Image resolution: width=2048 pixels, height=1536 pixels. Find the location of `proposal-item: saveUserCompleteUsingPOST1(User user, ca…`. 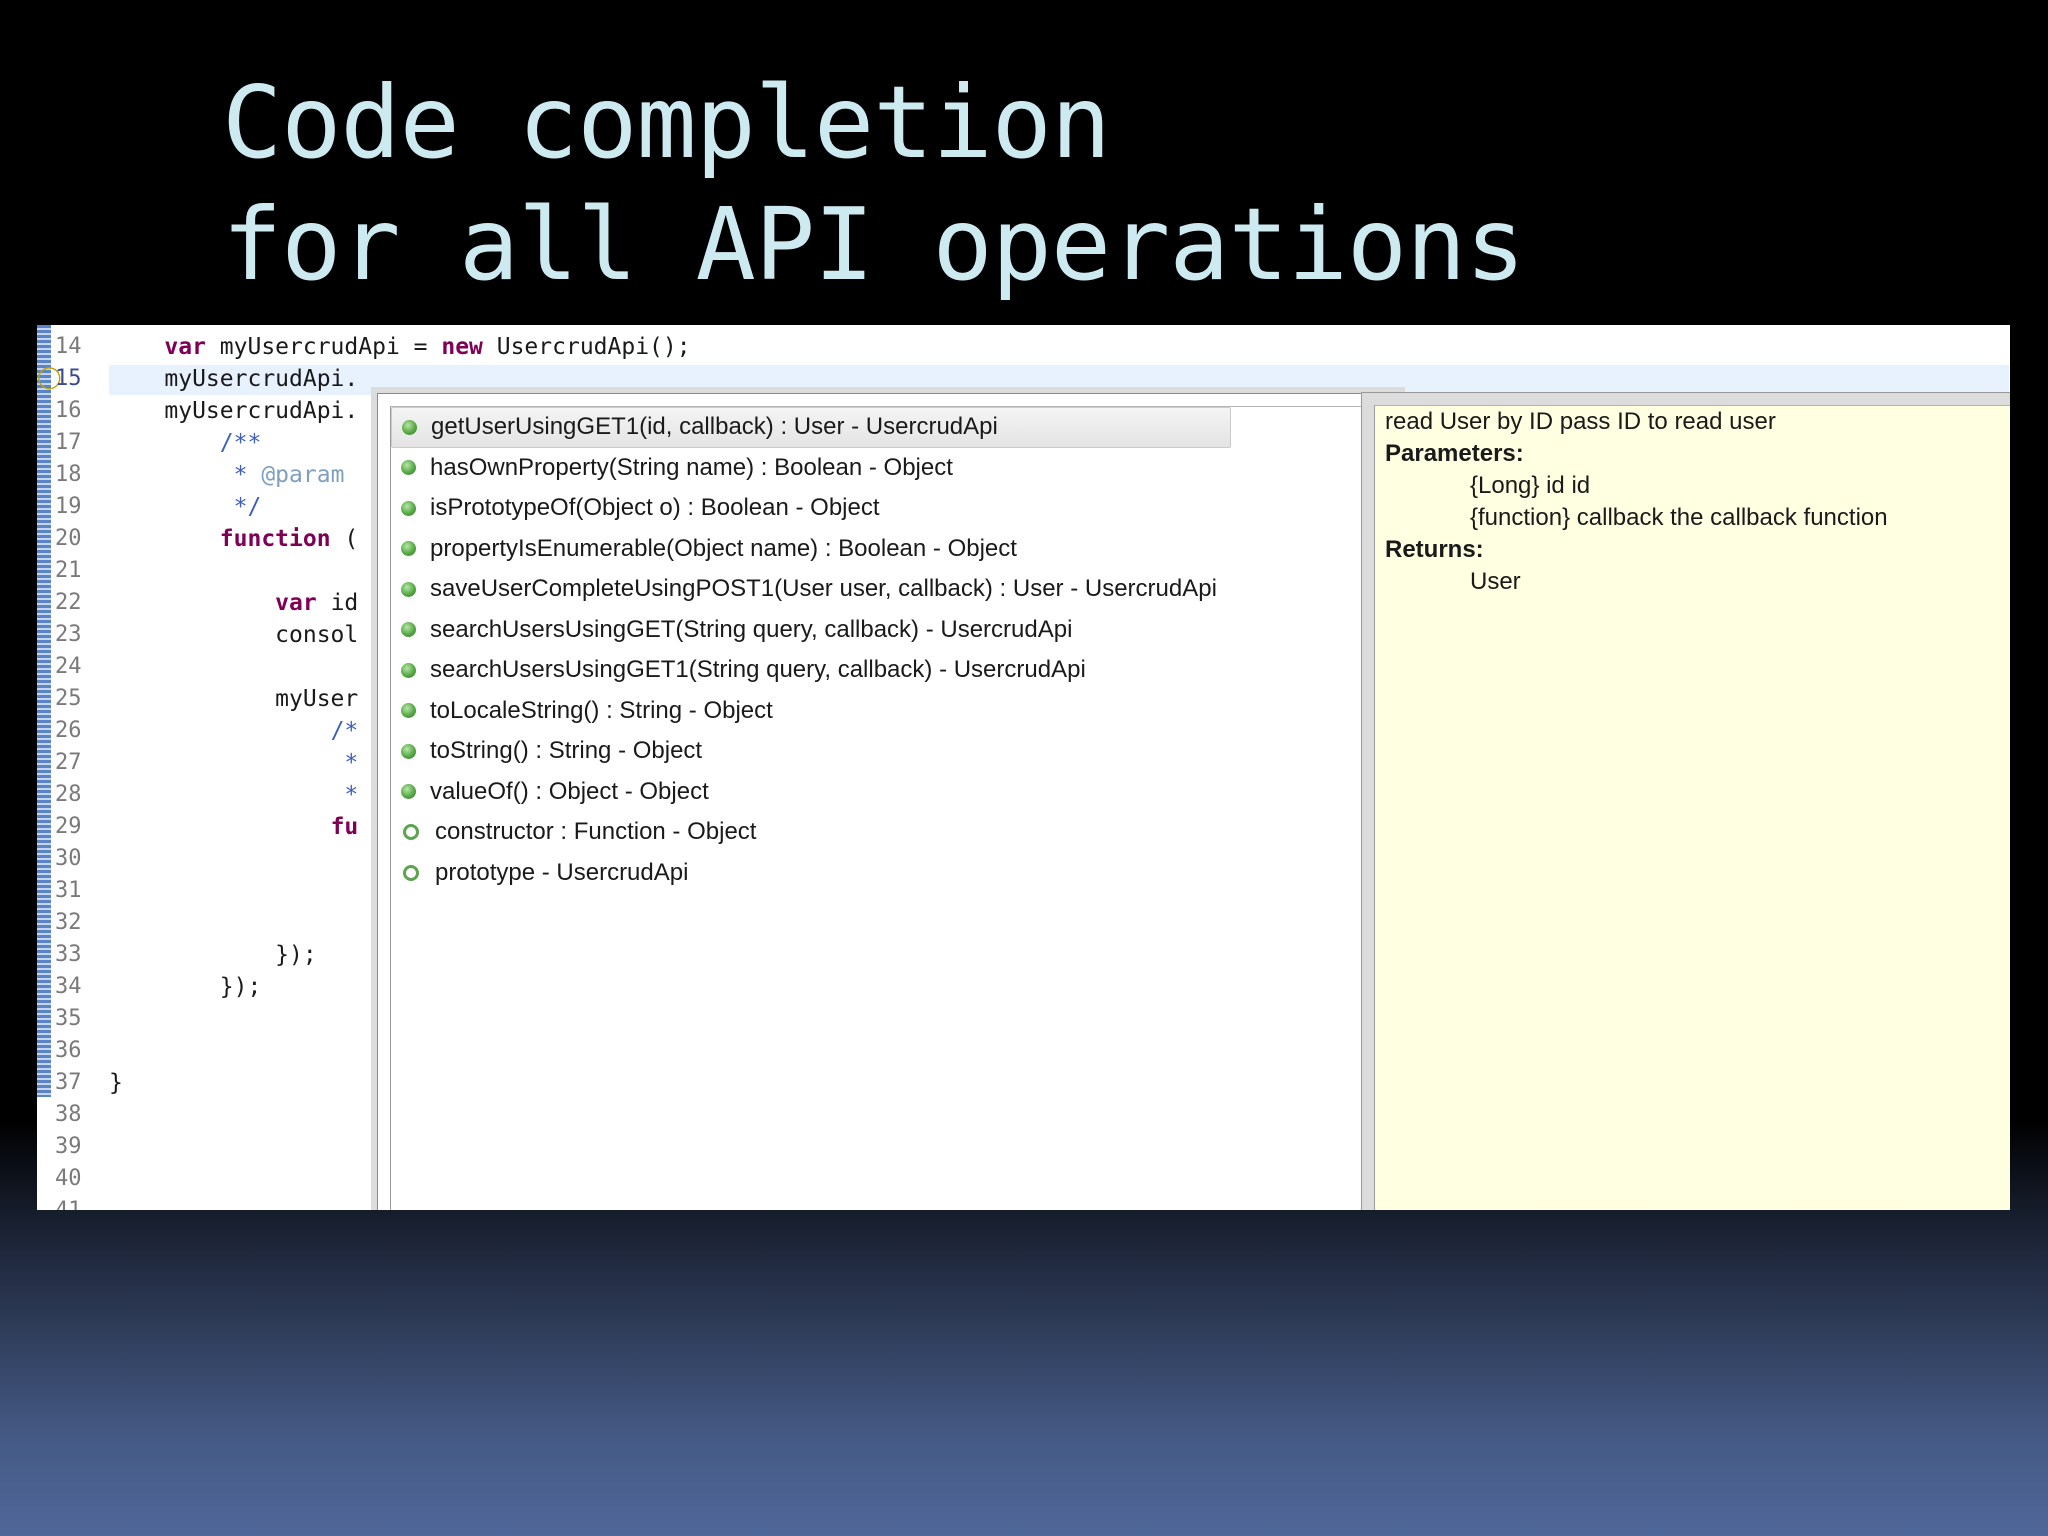

proposal-item: saveUserCompleteUsingPOST1(User user, ca… is located at coordinates (887, 589).